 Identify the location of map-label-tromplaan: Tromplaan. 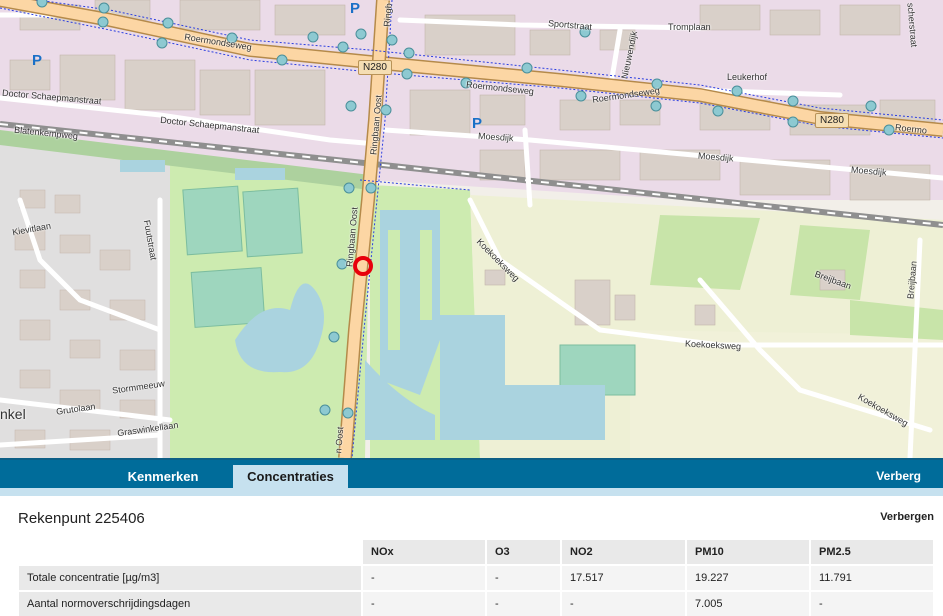
(689, 27).